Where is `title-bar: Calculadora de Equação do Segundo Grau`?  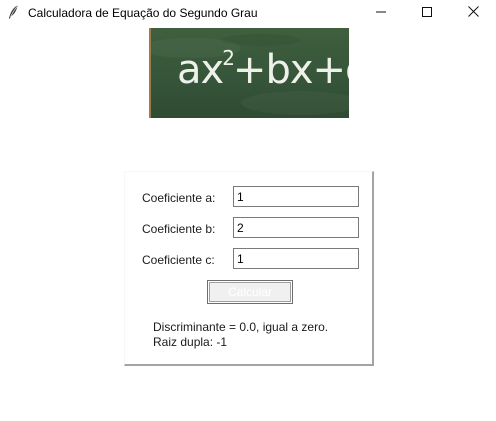 title-bar: Calculadora de Equação do Segundo Grau is located at coordinates (248, 13).